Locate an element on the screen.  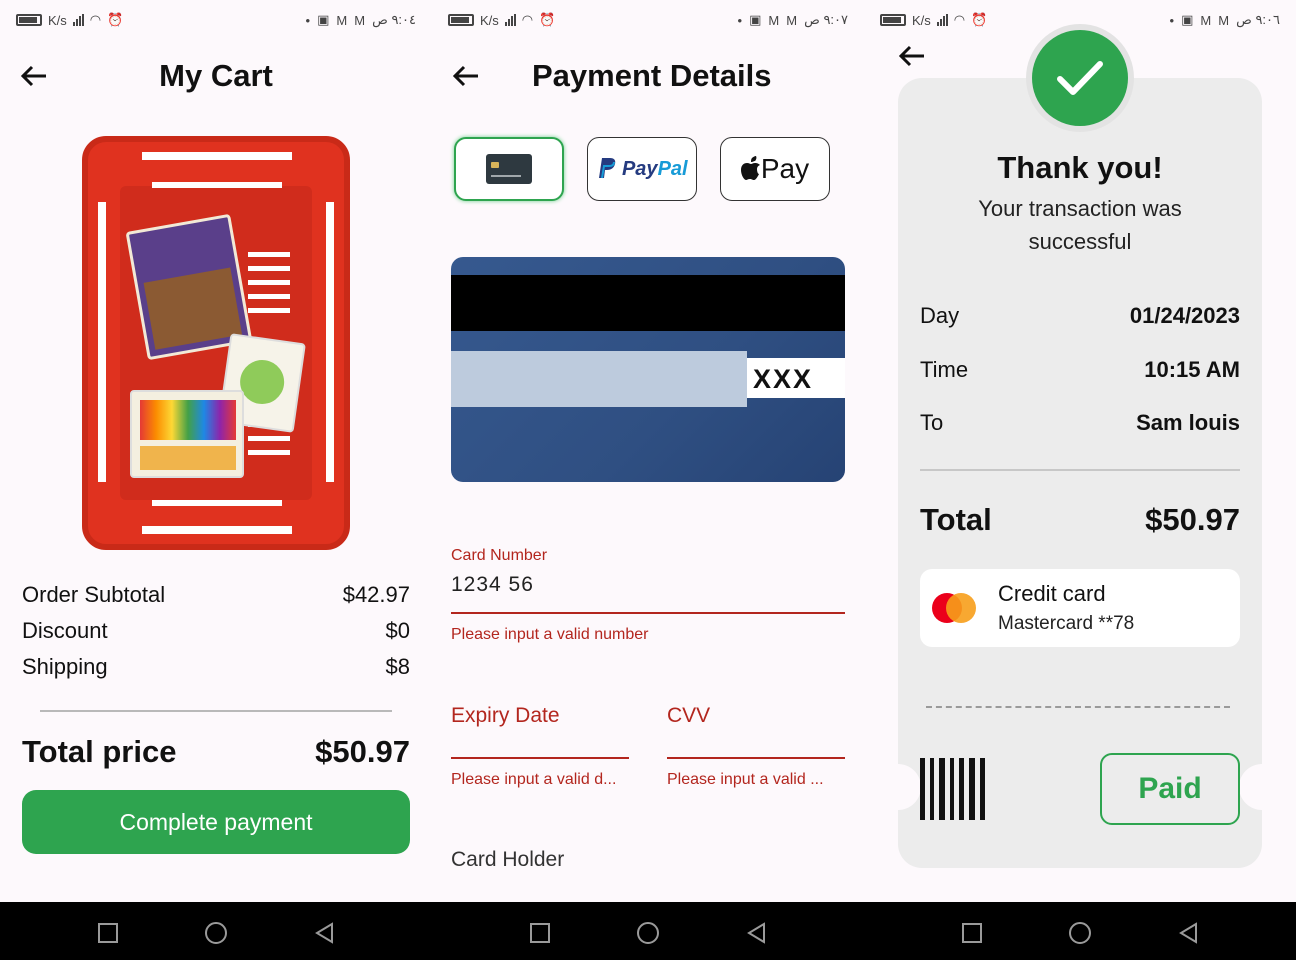
magnetic-stripe is located at coordinates (648, 303).